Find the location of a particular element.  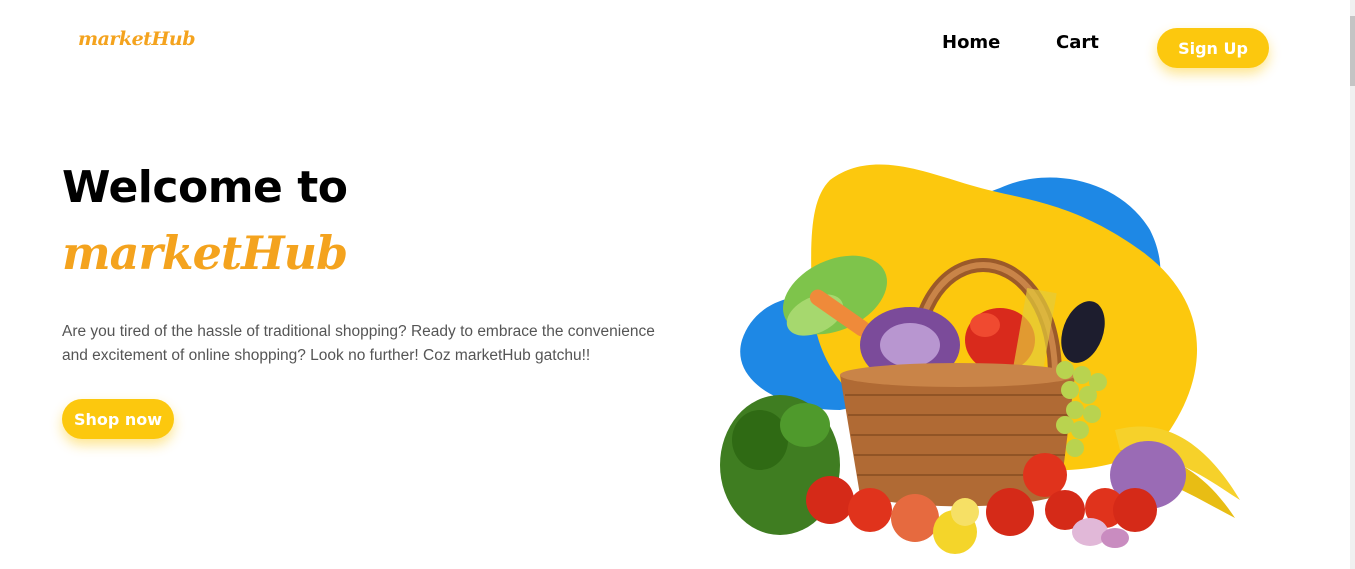

sign-up-button: Sign Up is located at coordinates (1213, 48).